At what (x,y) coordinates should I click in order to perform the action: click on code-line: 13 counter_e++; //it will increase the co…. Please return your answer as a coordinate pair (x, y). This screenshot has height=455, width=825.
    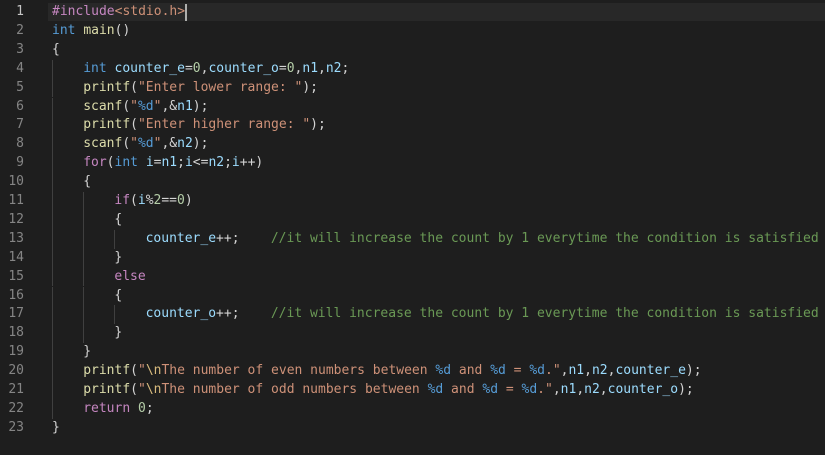
    Looking at the image, I should click on (412, 239).